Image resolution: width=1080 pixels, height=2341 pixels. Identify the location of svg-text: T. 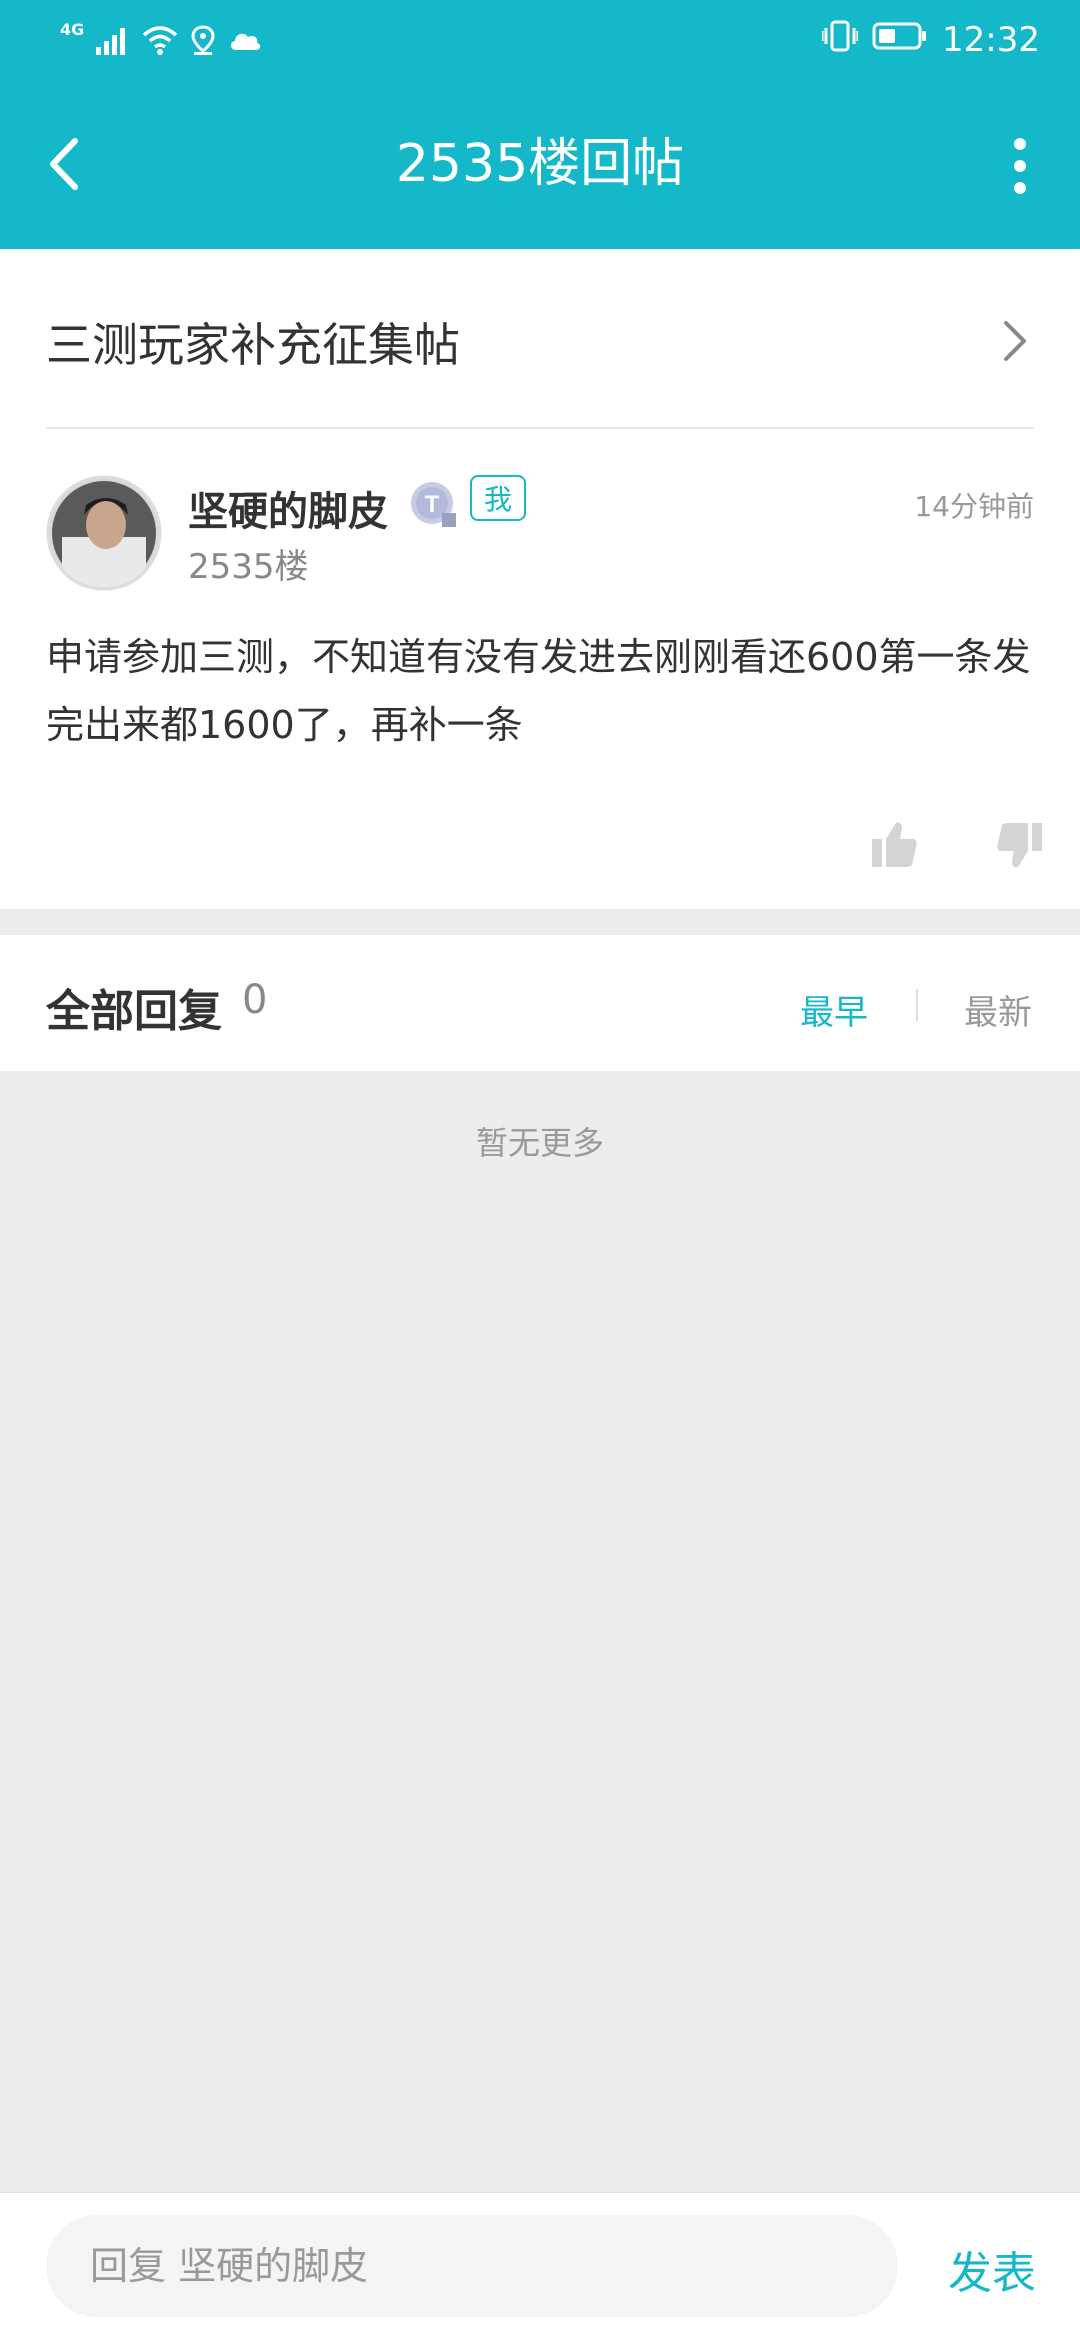
(432, 504).